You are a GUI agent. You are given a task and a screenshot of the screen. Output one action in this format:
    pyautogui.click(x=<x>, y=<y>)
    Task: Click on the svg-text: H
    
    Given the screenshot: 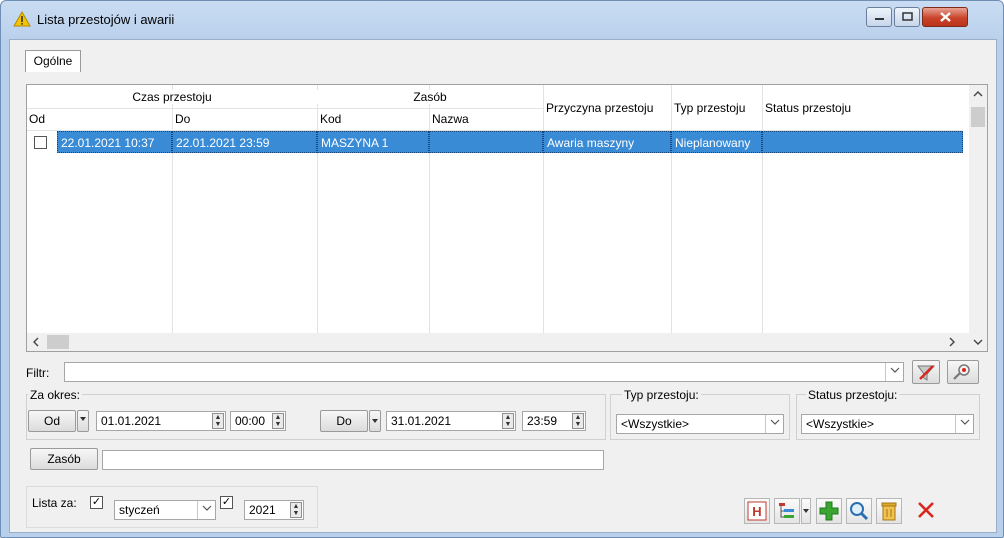 What is the action you would take?
    pyautogui.click(x=756, y=511)
    